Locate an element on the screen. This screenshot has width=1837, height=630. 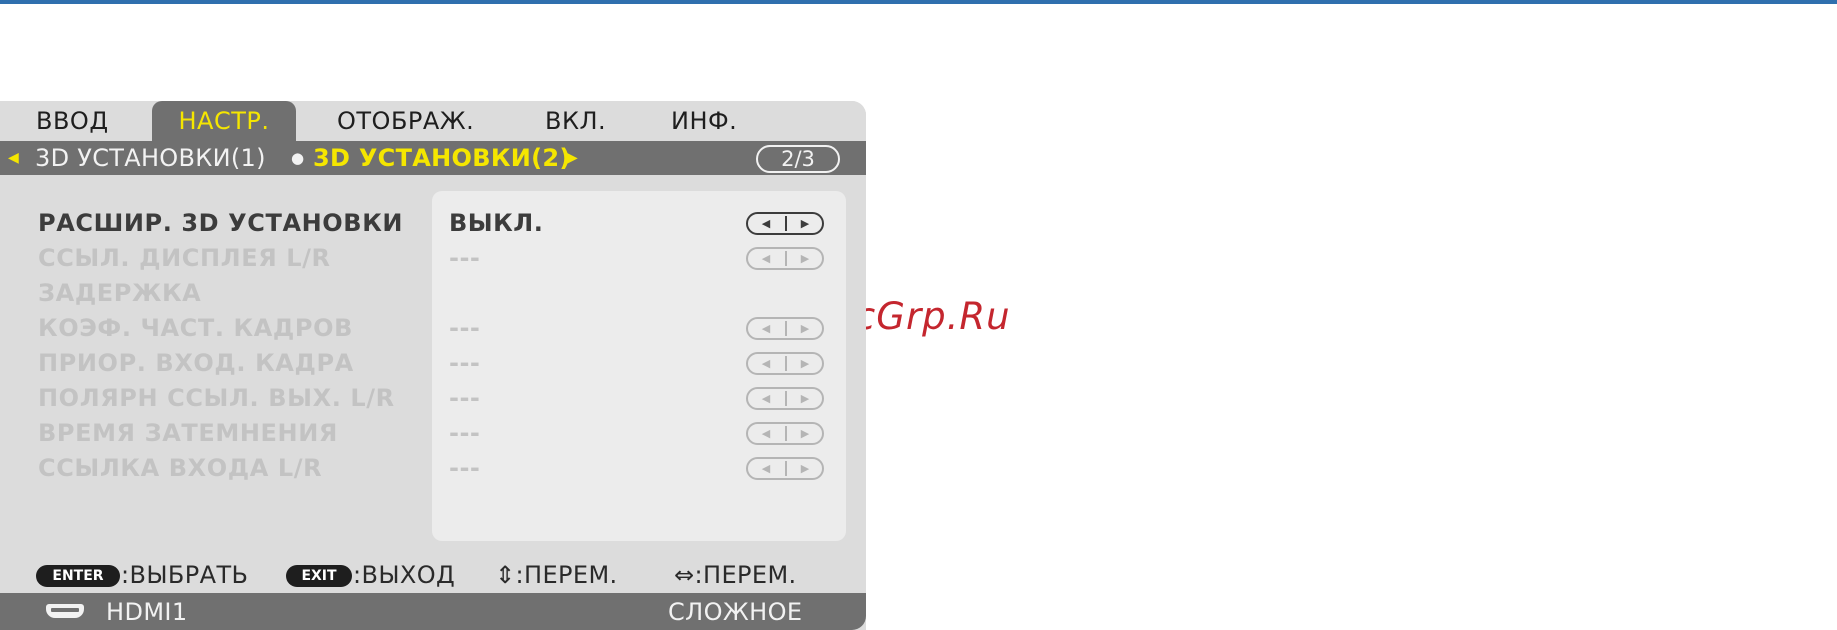
subtab-3d-settings-1: 3D УСТАНОВКИ(1) is located at coordinates (150, 158).